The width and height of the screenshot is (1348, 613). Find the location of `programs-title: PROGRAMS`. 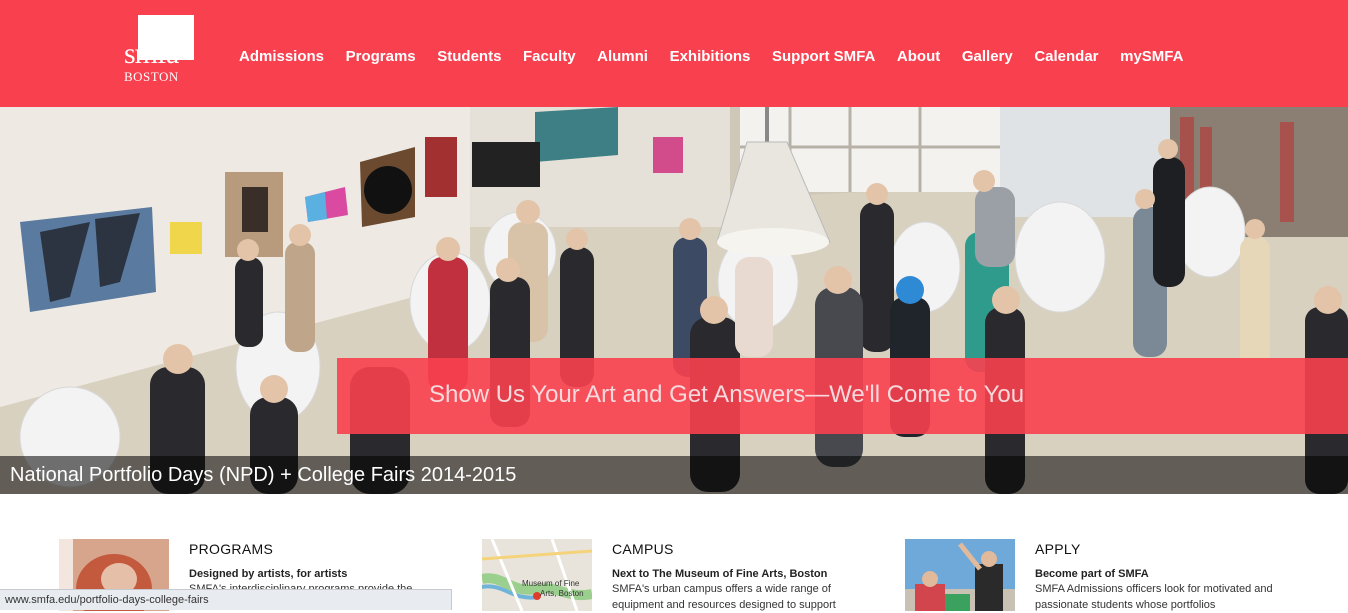

programs-title: PROGRAMS is located at coordinates (231, 549).